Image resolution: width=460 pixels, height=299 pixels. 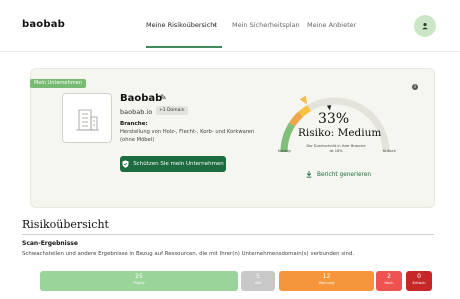 I want to click on risk-overview-title: Risikoübersicht, so click(x=65, y=224).